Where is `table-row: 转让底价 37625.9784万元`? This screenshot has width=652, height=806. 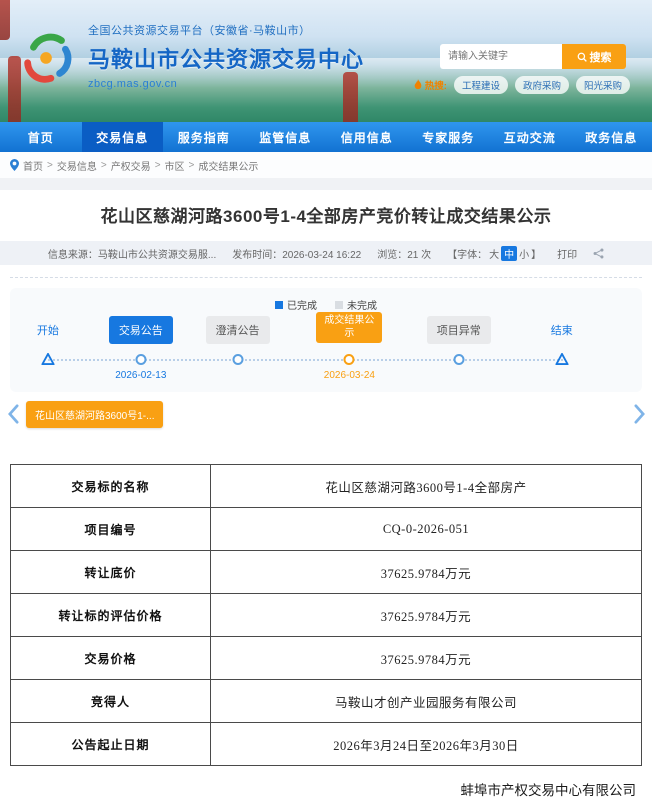
table-row: 转让底价 37625.9784万元 is located at coordinates (326, 572).